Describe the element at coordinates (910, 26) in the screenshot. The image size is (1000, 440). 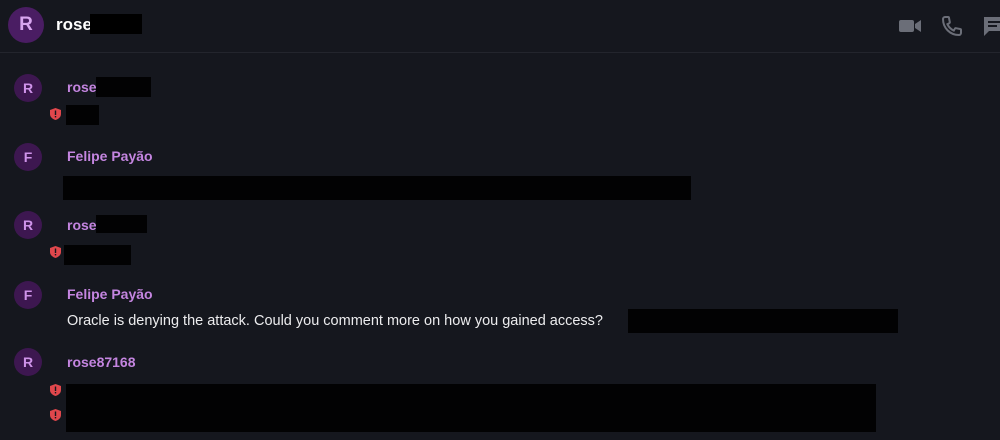
I see `video-camera-icon` at that location.